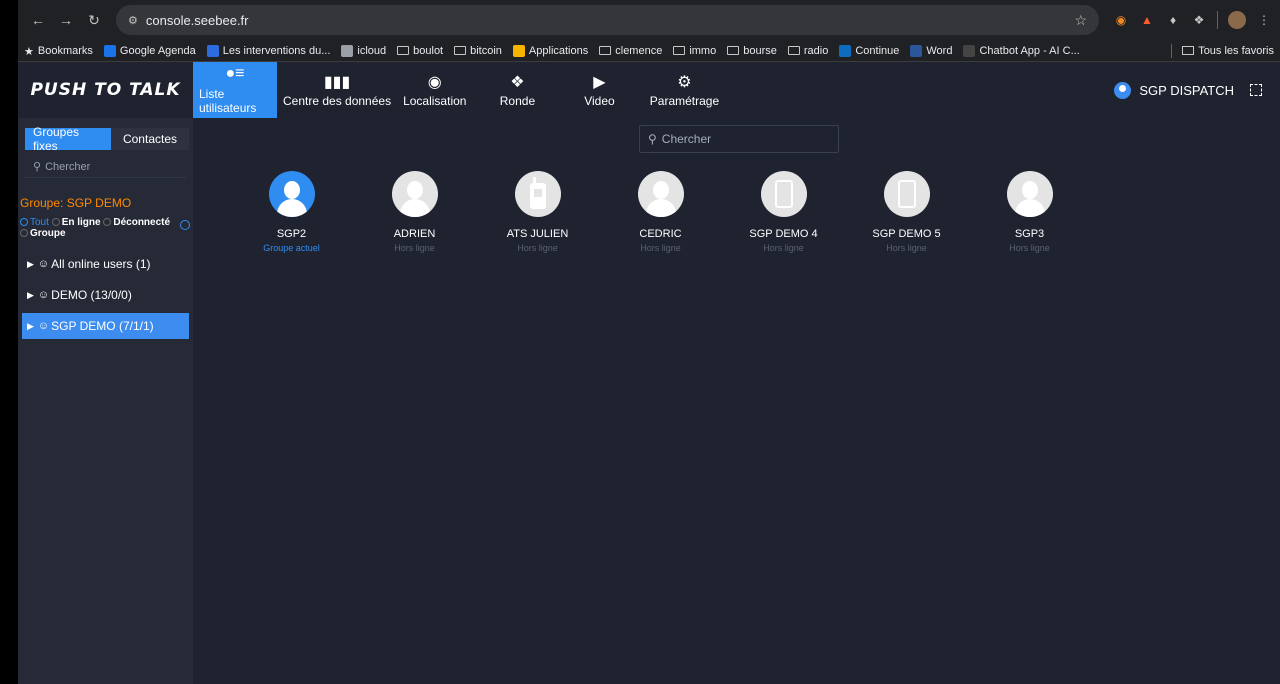 The width and height of the screenshot is (1280, 684). I want to click on tab-label: Ronde, so click(517, 101).